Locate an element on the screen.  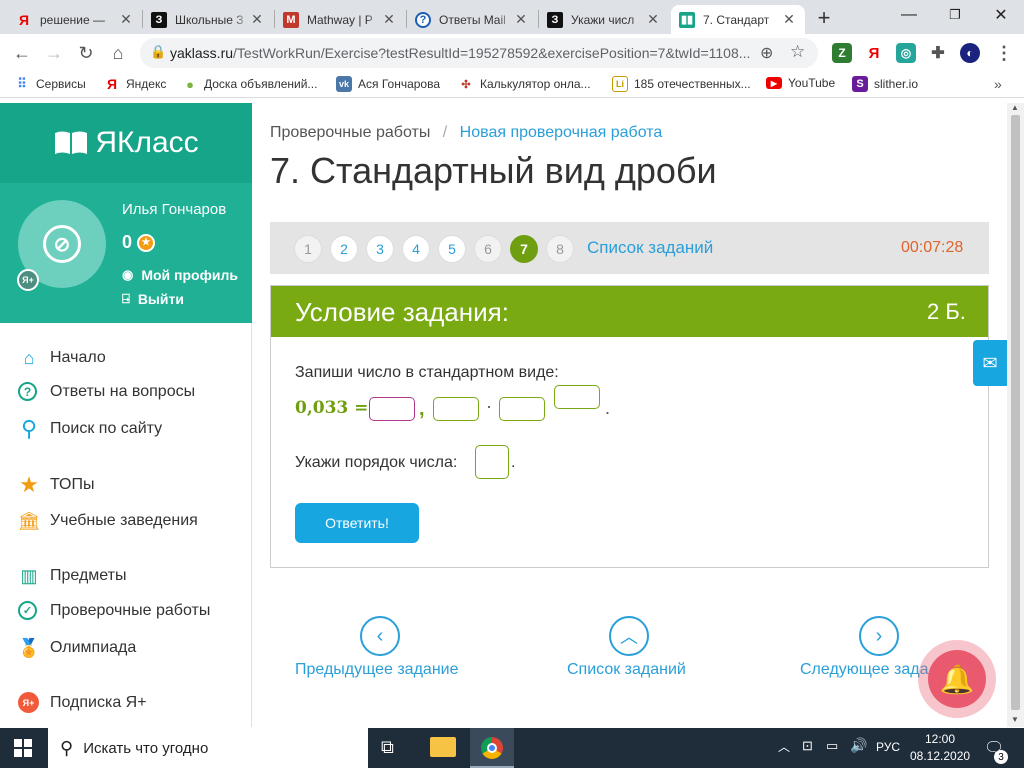
user-icon: ◉ is located at coordinates (128, 274).